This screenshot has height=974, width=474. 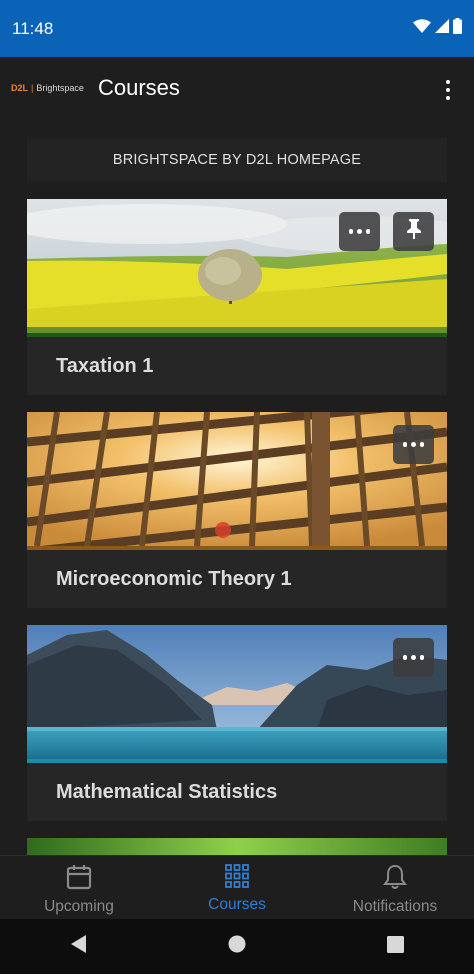 I want to click on d2l-brightspace-logo: D2L | Brightspace, so click(x=47, y=88).